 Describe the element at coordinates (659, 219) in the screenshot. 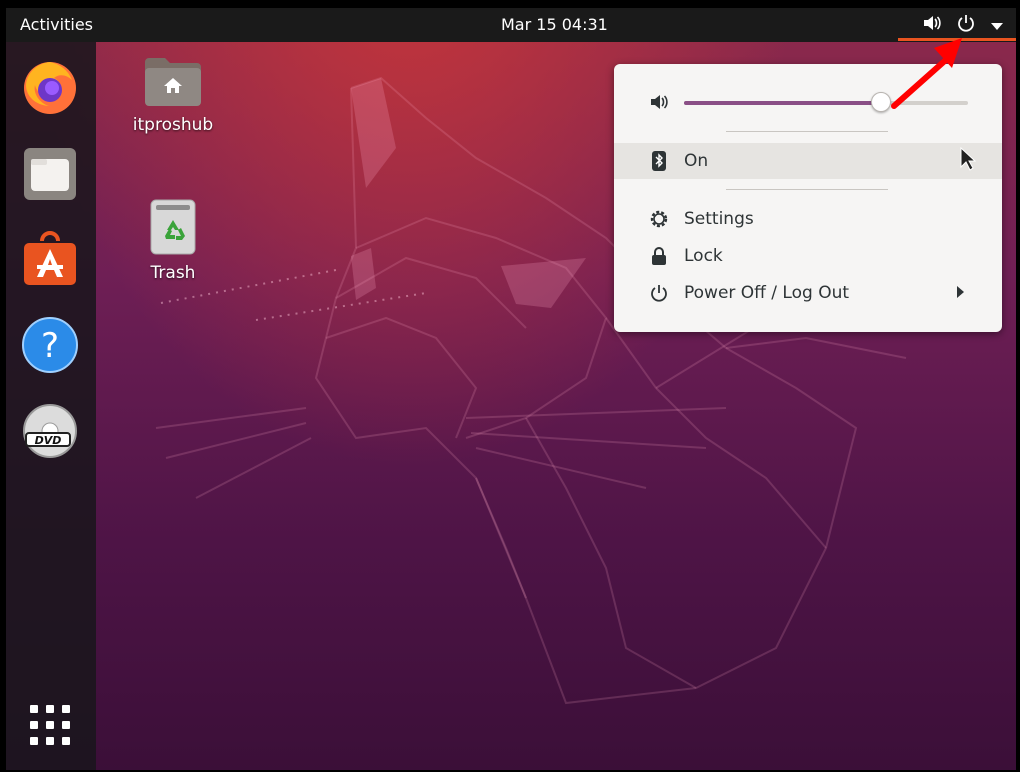

I see `gear-icon` at that location.